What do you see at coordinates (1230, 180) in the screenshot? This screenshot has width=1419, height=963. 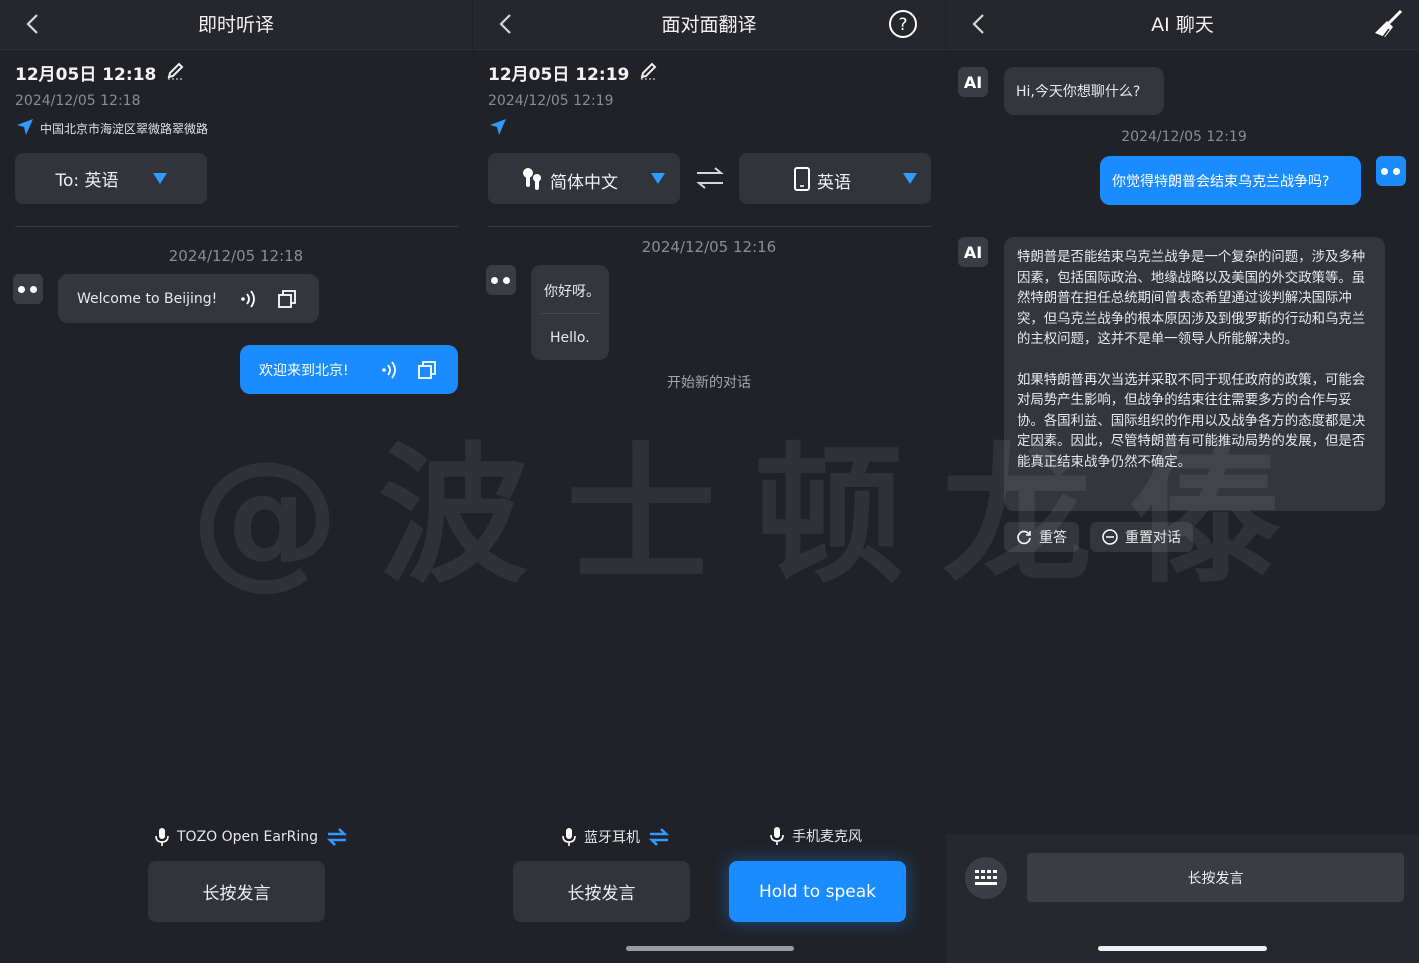 I see `user-message: 你觉得特朗普会结束乌克兰战争吗?` at bounding box center [1230, 180].